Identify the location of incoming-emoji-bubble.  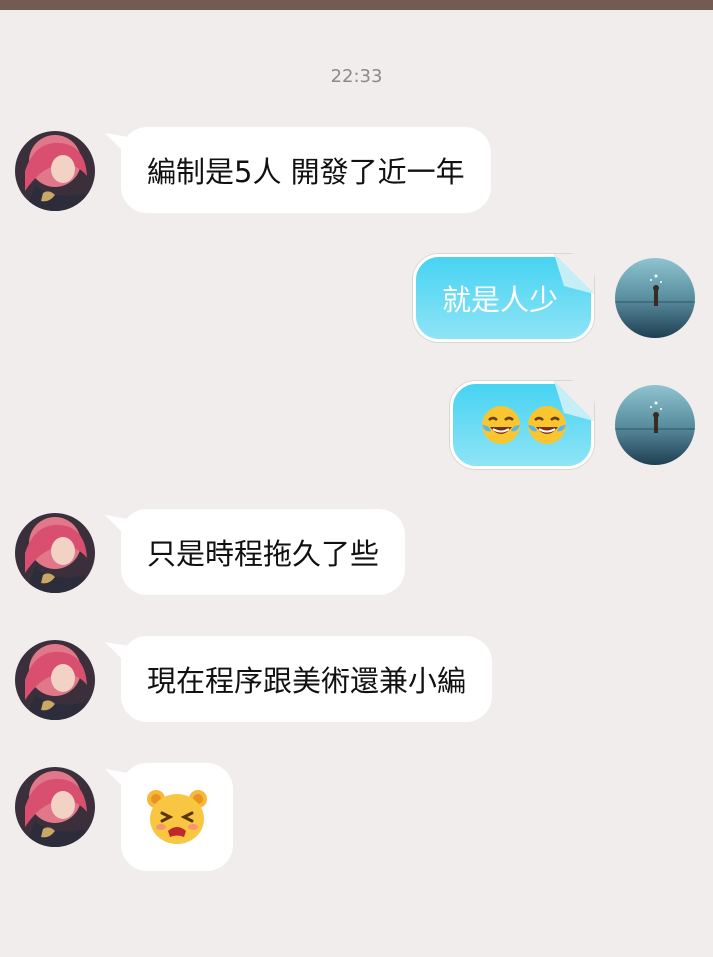
(169, 817).